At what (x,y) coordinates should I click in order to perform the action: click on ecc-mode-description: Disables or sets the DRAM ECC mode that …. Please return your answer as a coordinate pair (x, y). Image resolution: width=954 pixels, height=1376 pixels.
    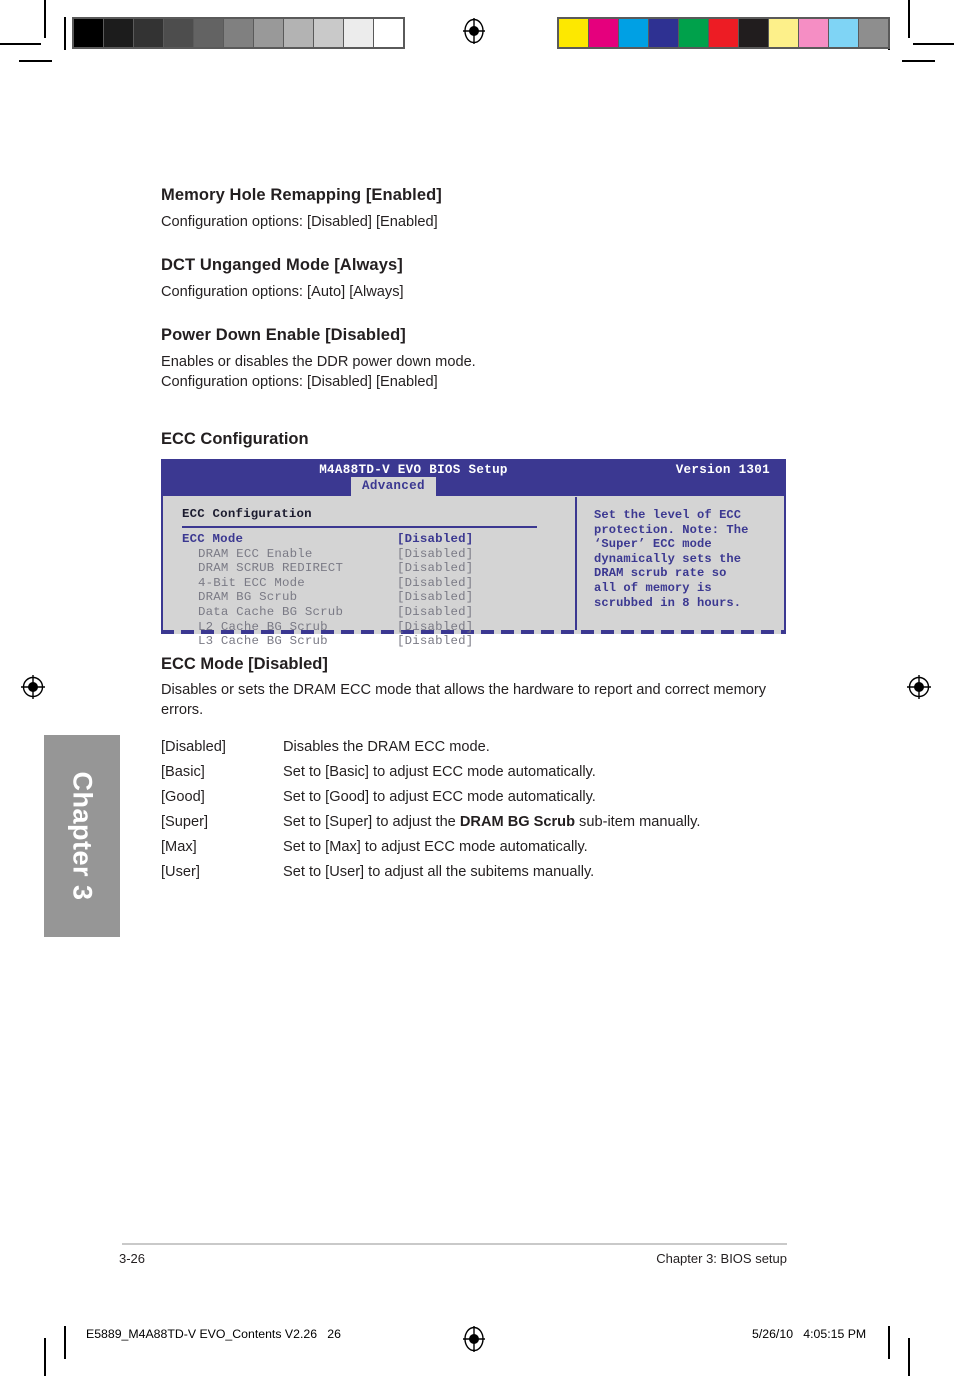
    Looking at the image, I should click on (464, 700).